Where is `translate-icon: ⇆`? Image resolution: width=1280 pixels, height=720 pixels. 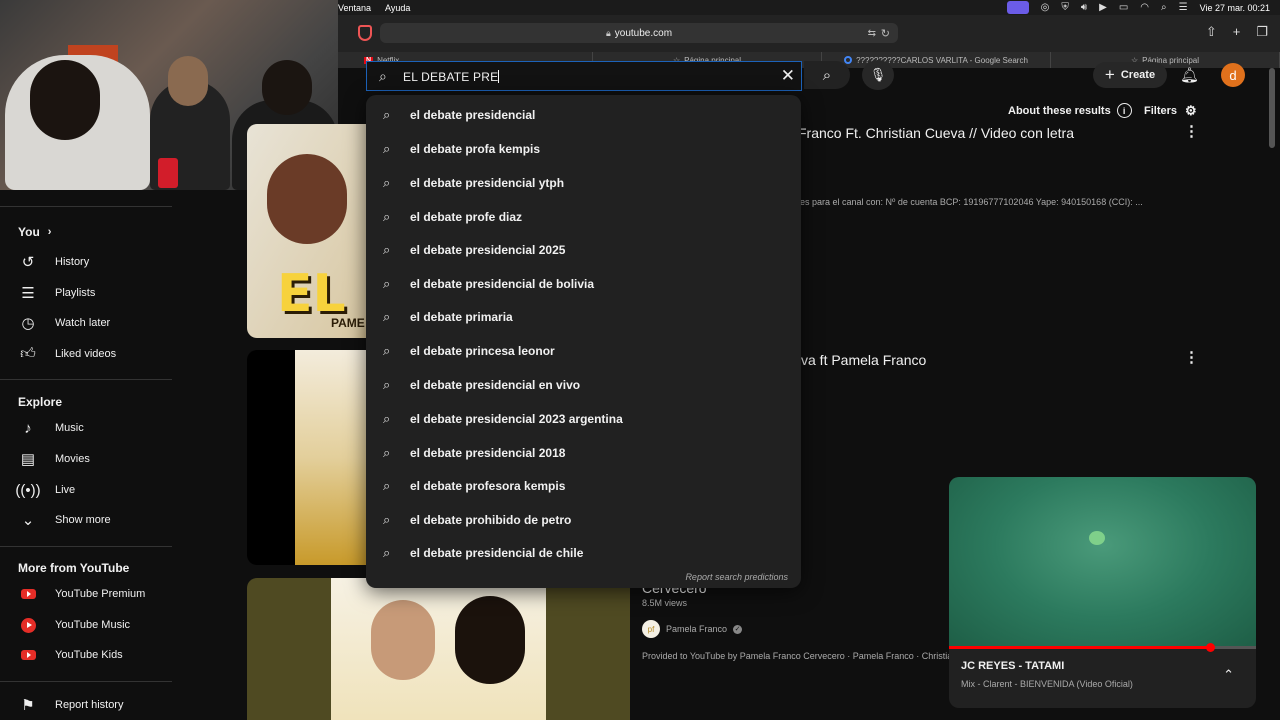 translate-icon: ⇆ is located at coordinates (872, 33).